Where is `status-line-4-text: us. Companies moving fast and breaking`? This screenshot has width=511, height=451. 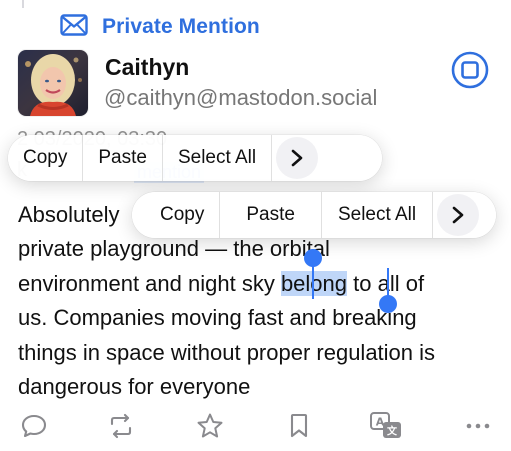 status-line-4-text: us. Companies moving fast and breaking is located at coordinates (217, 318).